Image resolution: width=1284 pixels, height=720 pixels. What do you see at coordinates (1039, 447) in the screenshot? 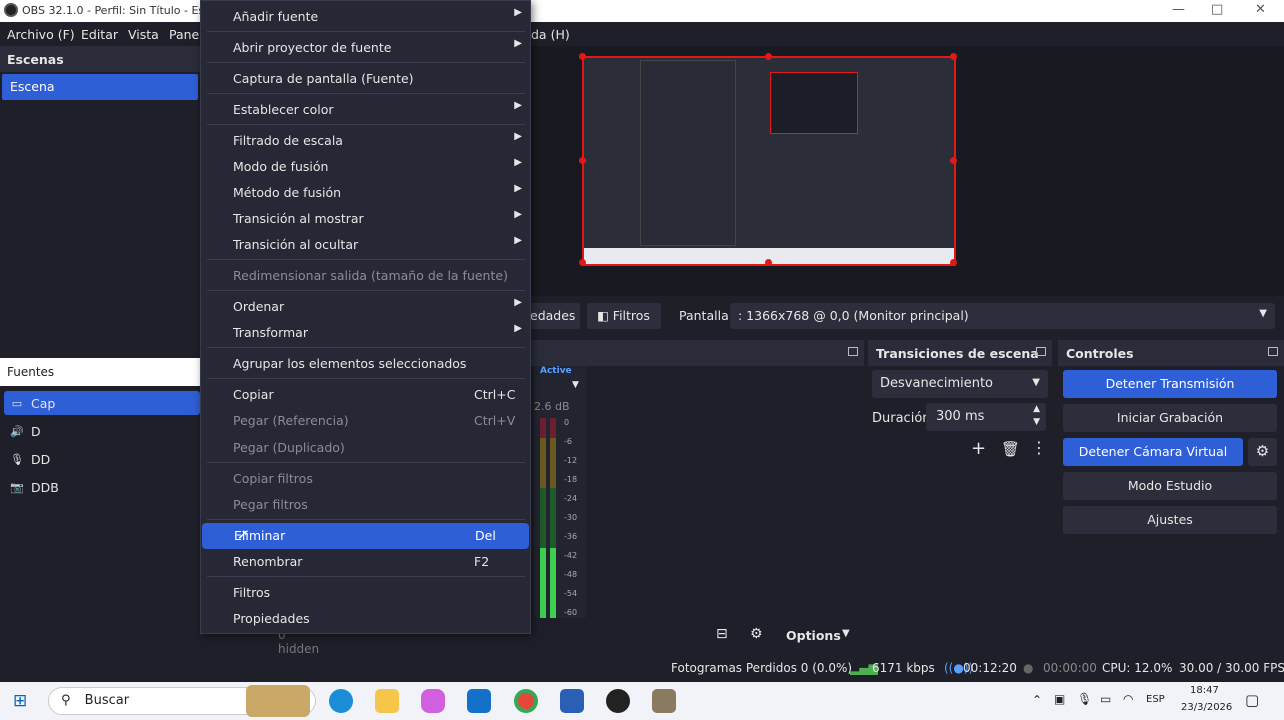
I see `more-icon: ⋮` at bounding box center [1039, 447].